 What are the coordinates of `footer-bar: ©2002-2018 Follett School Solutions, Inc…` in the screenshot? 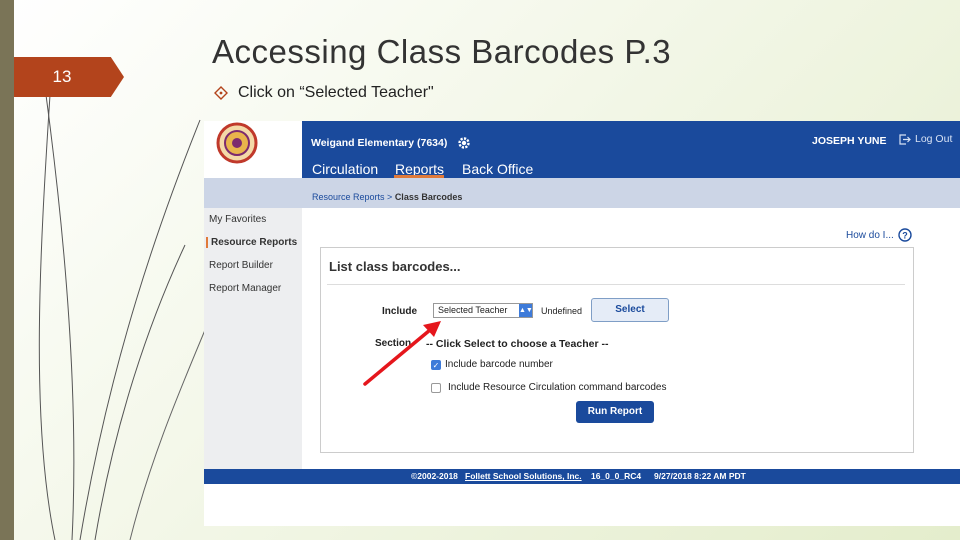 It's located at (582, 476).